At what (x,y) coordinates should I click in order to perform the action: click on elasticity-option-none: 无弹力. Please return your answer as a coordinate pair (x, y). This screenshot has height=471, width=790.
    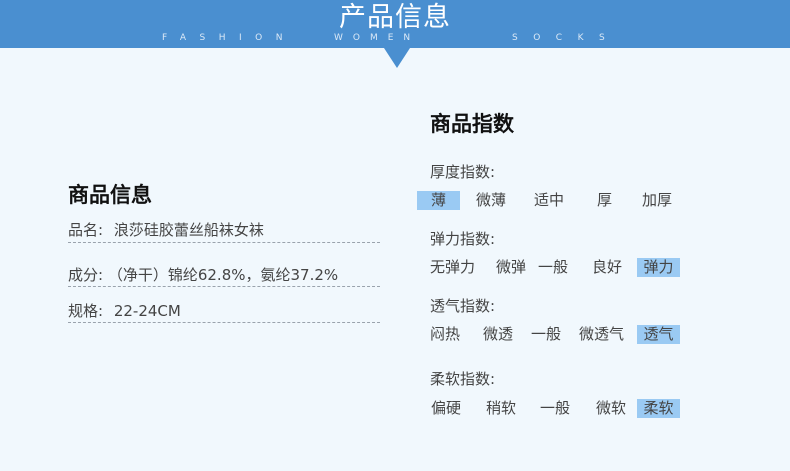
    Looking at the image, I should click on (453, 267).